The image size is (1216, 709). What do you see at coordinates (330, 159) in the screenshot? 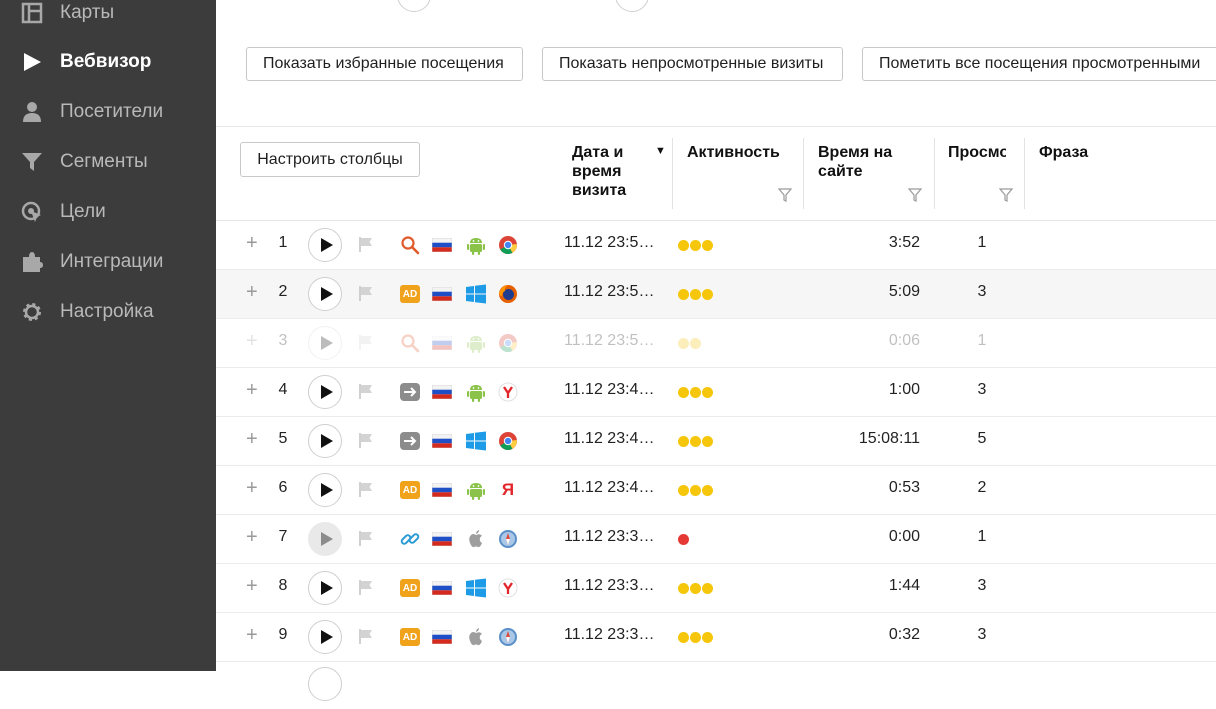
I see `configure-columns-button: Настроить столбцы` at bounding box center [330, 159].